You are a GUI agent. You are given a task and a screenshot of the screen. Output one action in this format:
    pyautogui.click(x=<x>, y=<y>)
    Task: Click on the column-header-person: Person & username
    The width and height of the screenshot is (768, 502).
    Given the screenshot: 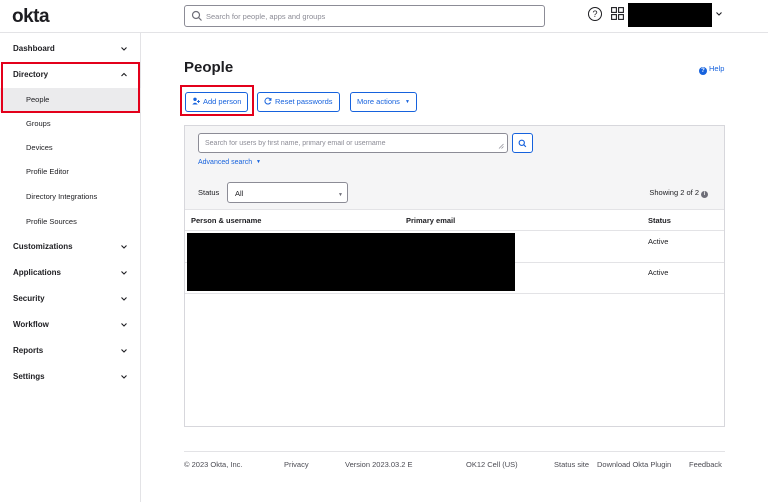 What is the action you would take?
    pyautogui.click(x=226, y=220)
    